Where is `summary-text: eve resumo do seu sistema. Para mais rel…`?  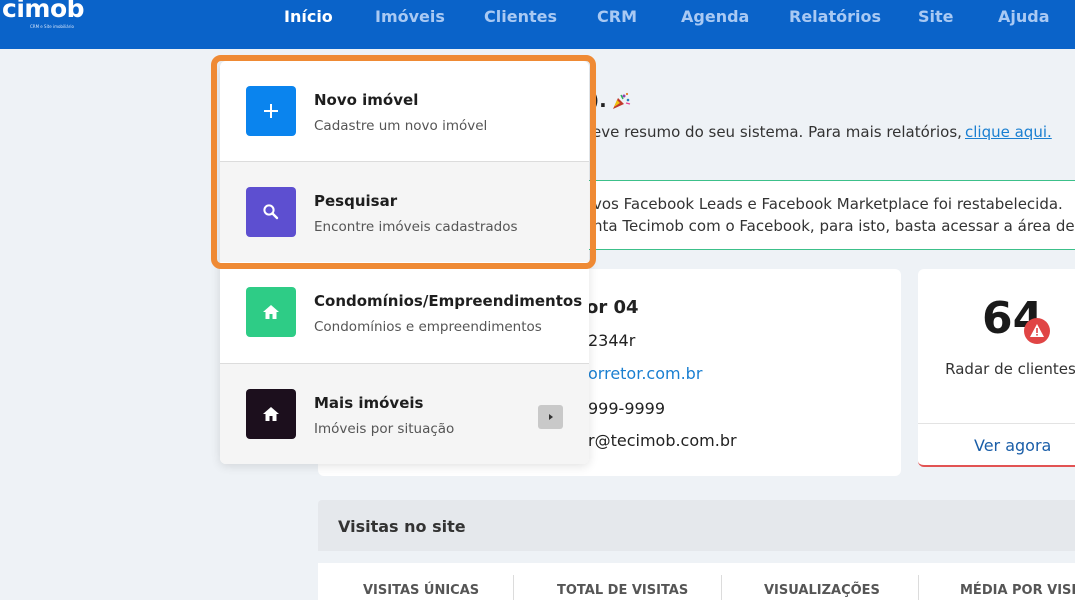 summary-text: eve resumo do seu sistema. Para mais rel… is located at coordinates (777, 132).